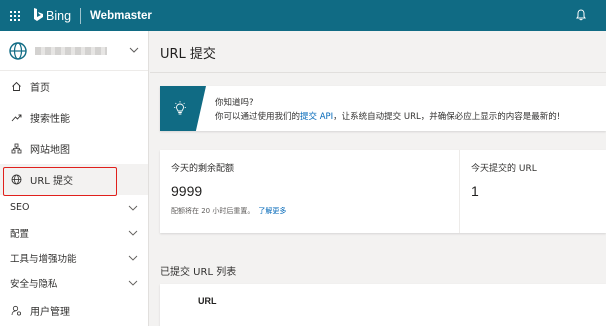 The height and width of the screenshot is (326, 606). I want to click on url-column-header: URL, so click(207, 301).